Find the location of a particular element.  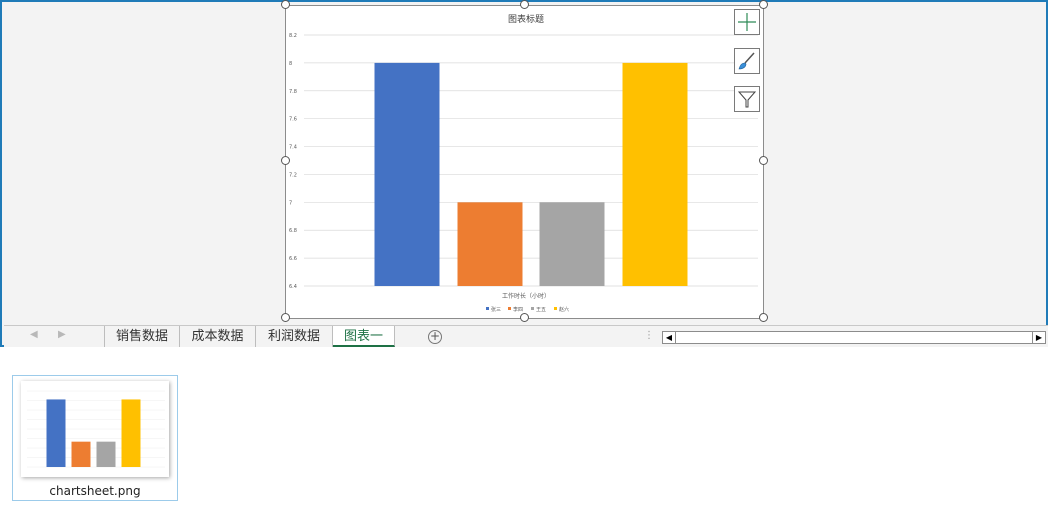

add-sheet-icon: + is located at coordinates (435, 337).